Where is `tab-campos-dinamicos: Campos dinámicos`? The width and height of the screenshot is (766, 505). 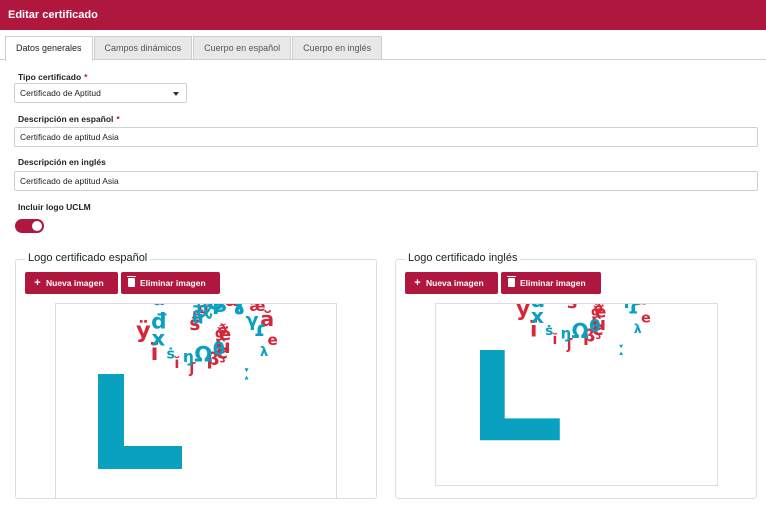 tab-campos-dinamicos: Campos dinámicos is located at coordinates (143, 48).